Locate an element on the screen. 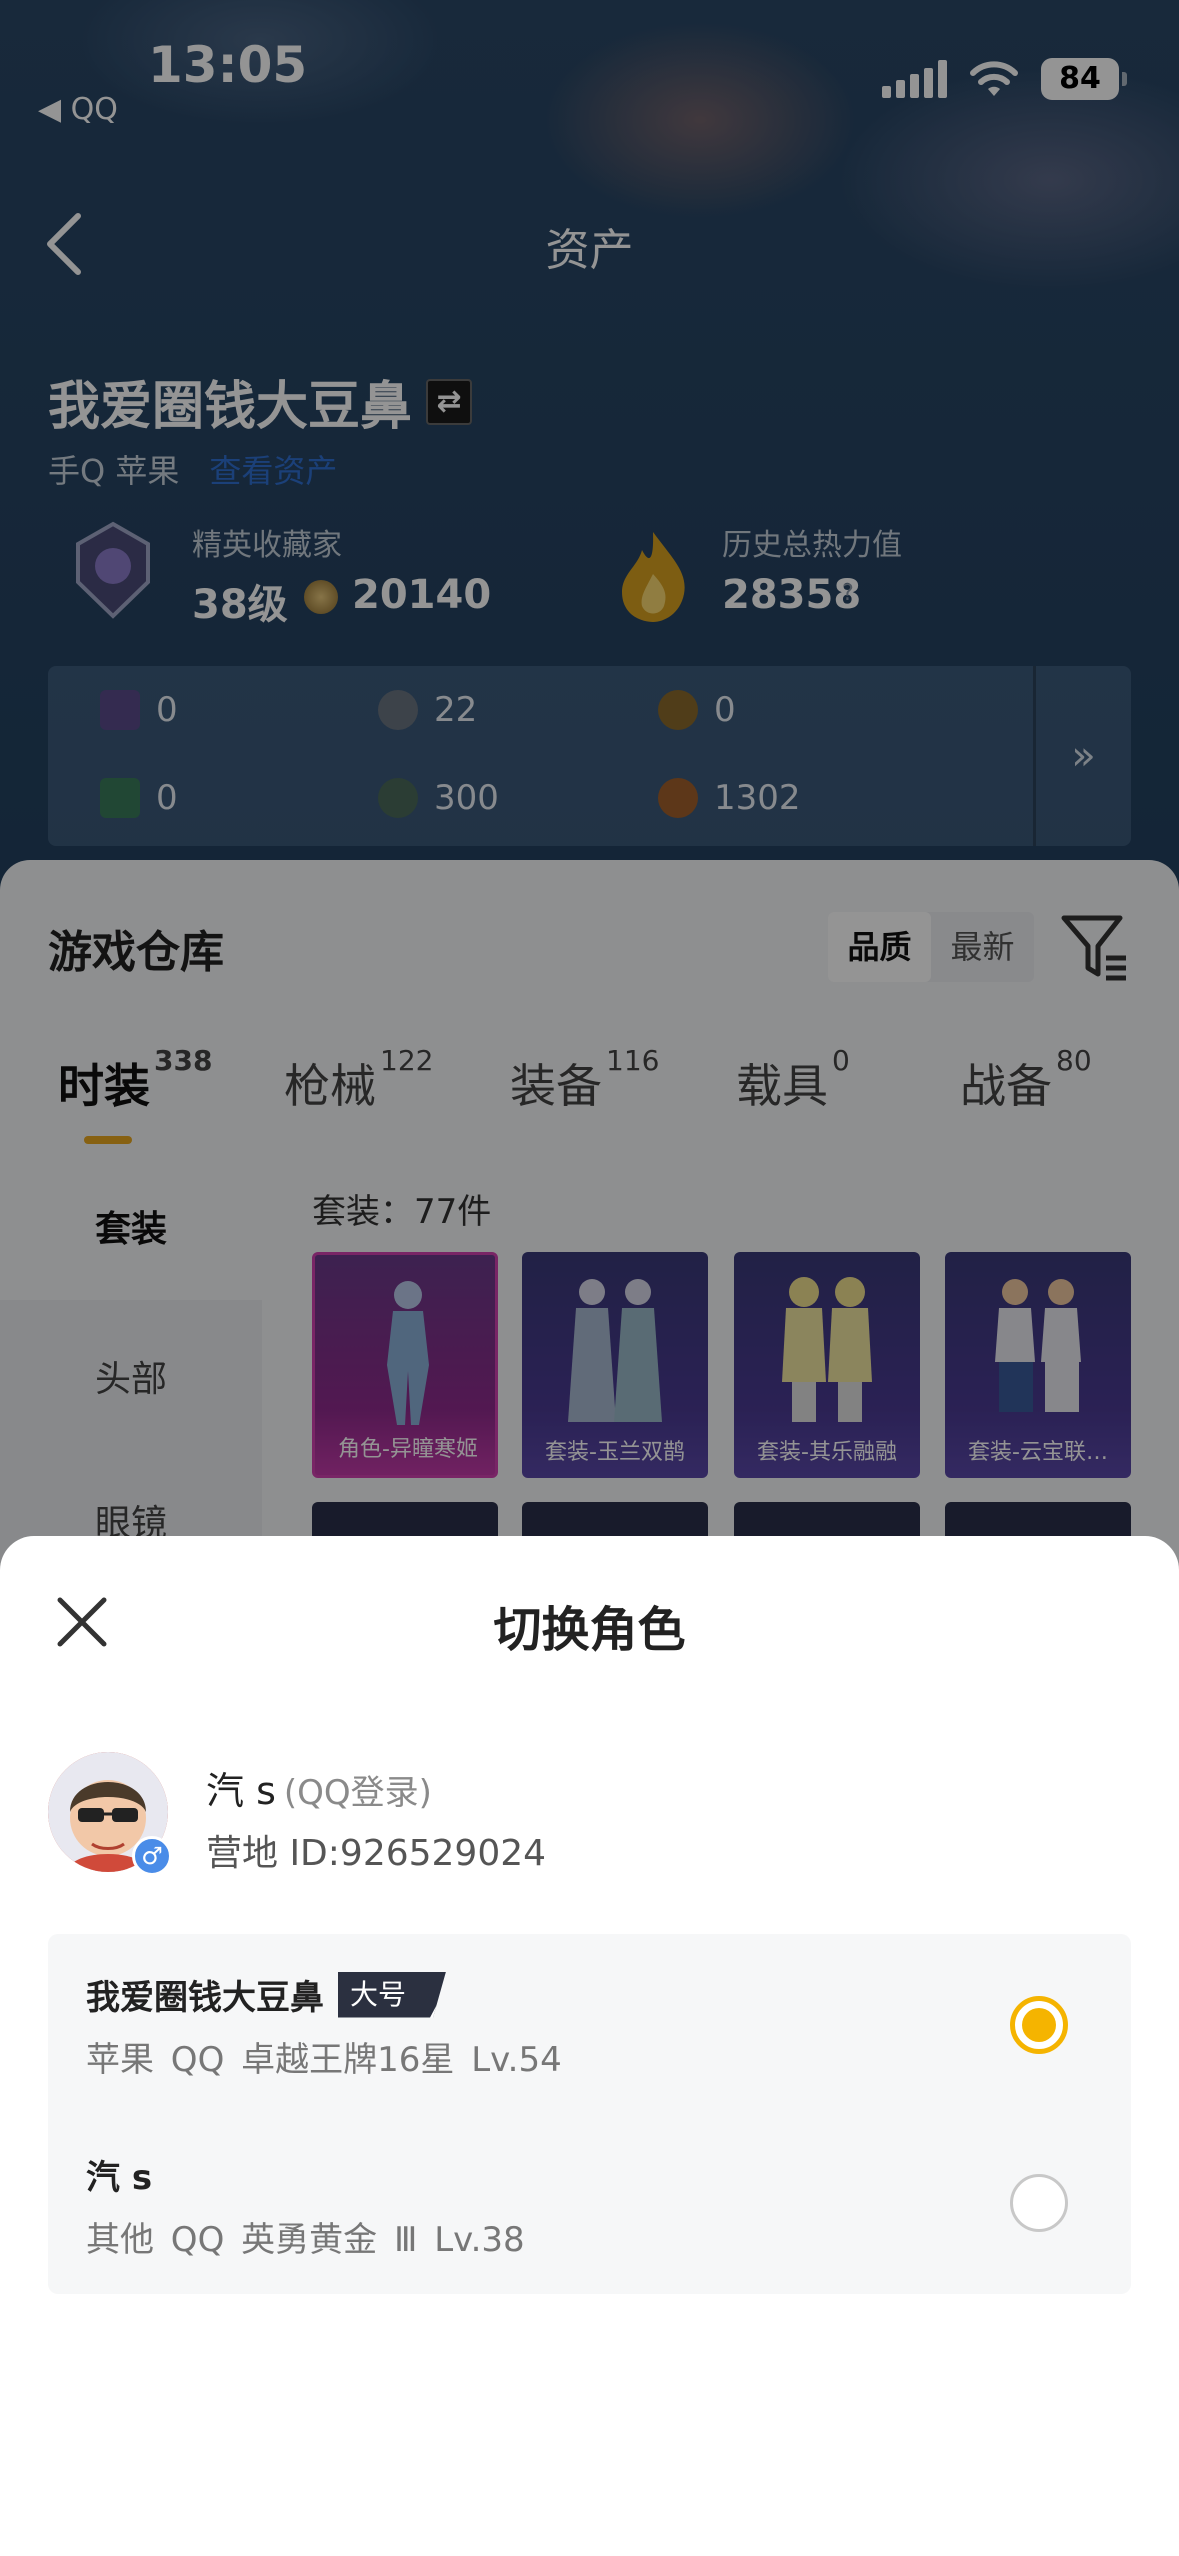 The width and height of the screenshot is (1179, 2556). main-account-badge: 大号 is located at coordinates (392, 1994).